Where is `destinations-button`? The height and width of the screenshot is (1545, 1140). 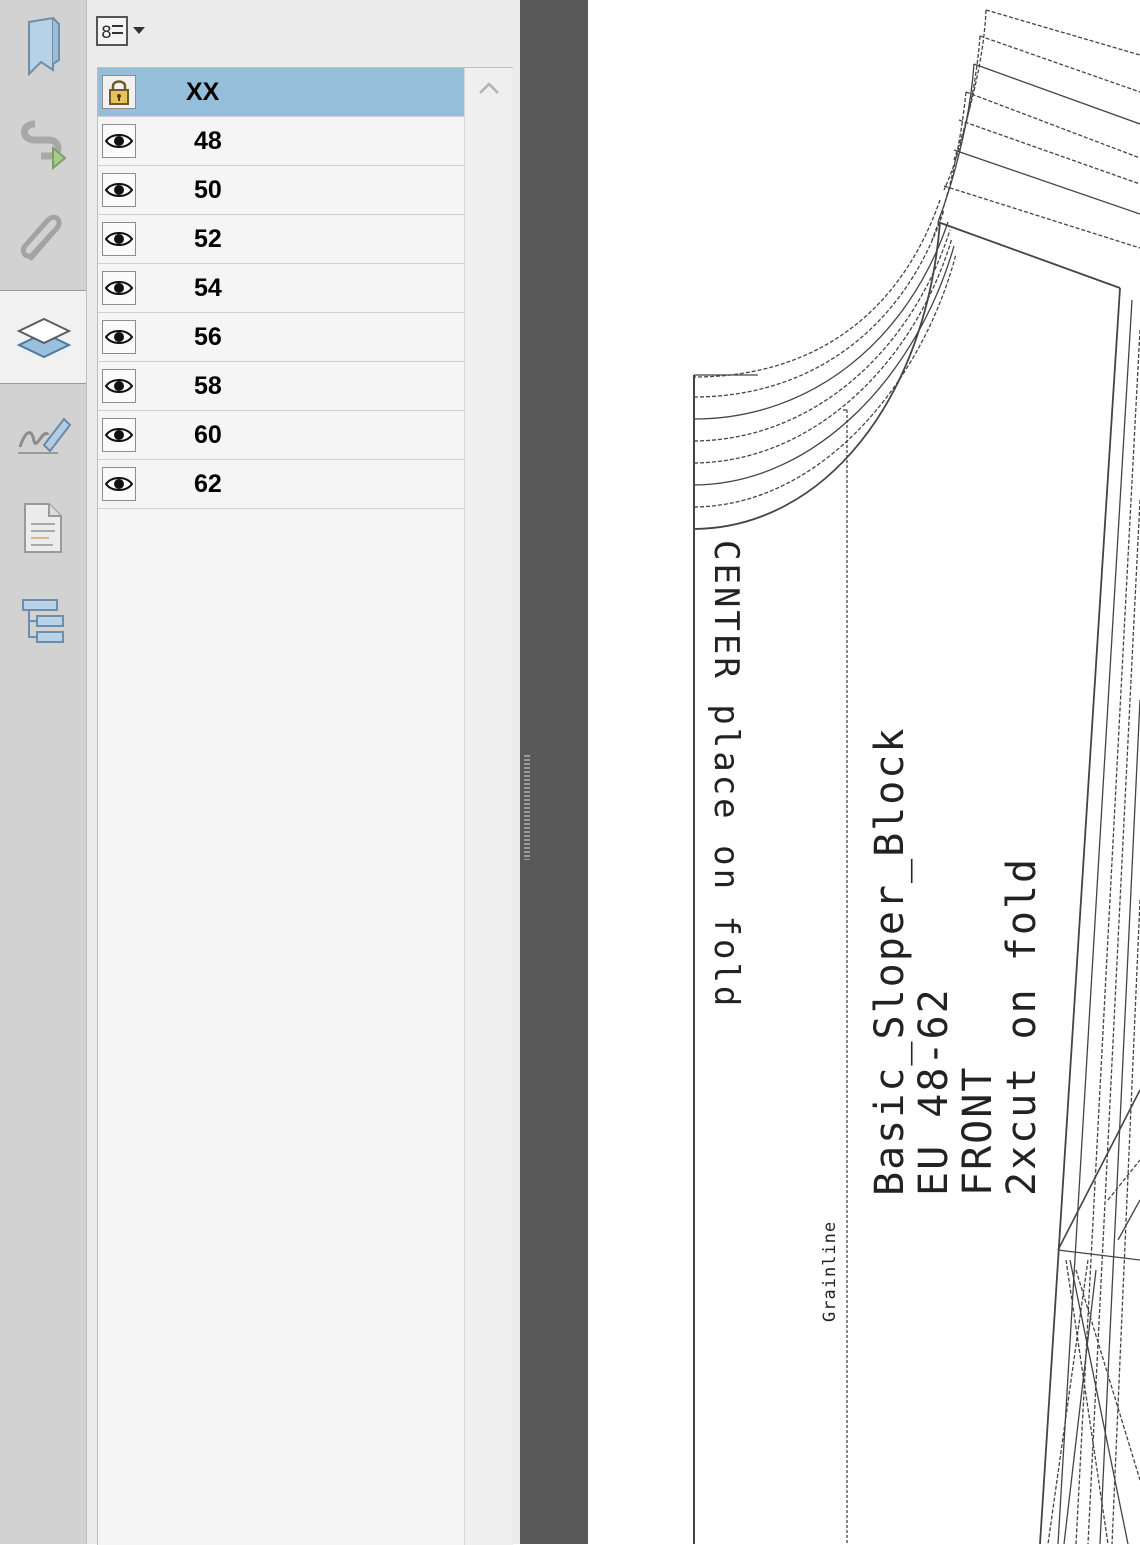
destinations-button is located at coordinates (43, 144).